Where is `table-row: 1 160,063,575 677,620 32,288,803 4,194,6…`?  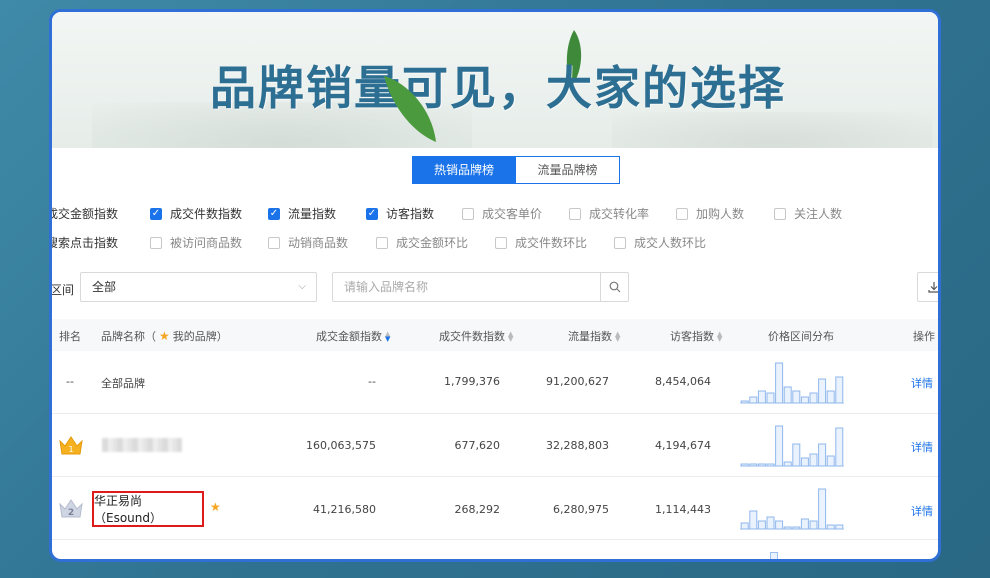 table-row: 1 160,063,575 677,620 32,288,803 4,194,6… is located at coordinates (495, 445).